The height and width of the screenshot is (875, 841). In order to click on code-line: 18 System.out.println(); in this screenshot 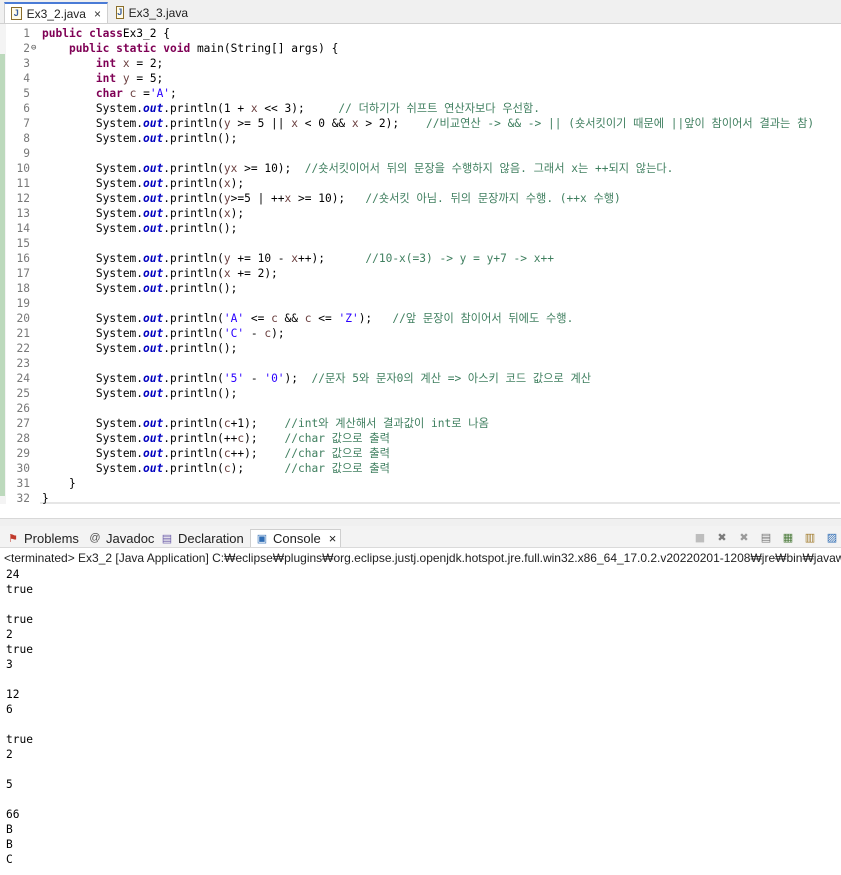, I will do `click(420, 288)`.